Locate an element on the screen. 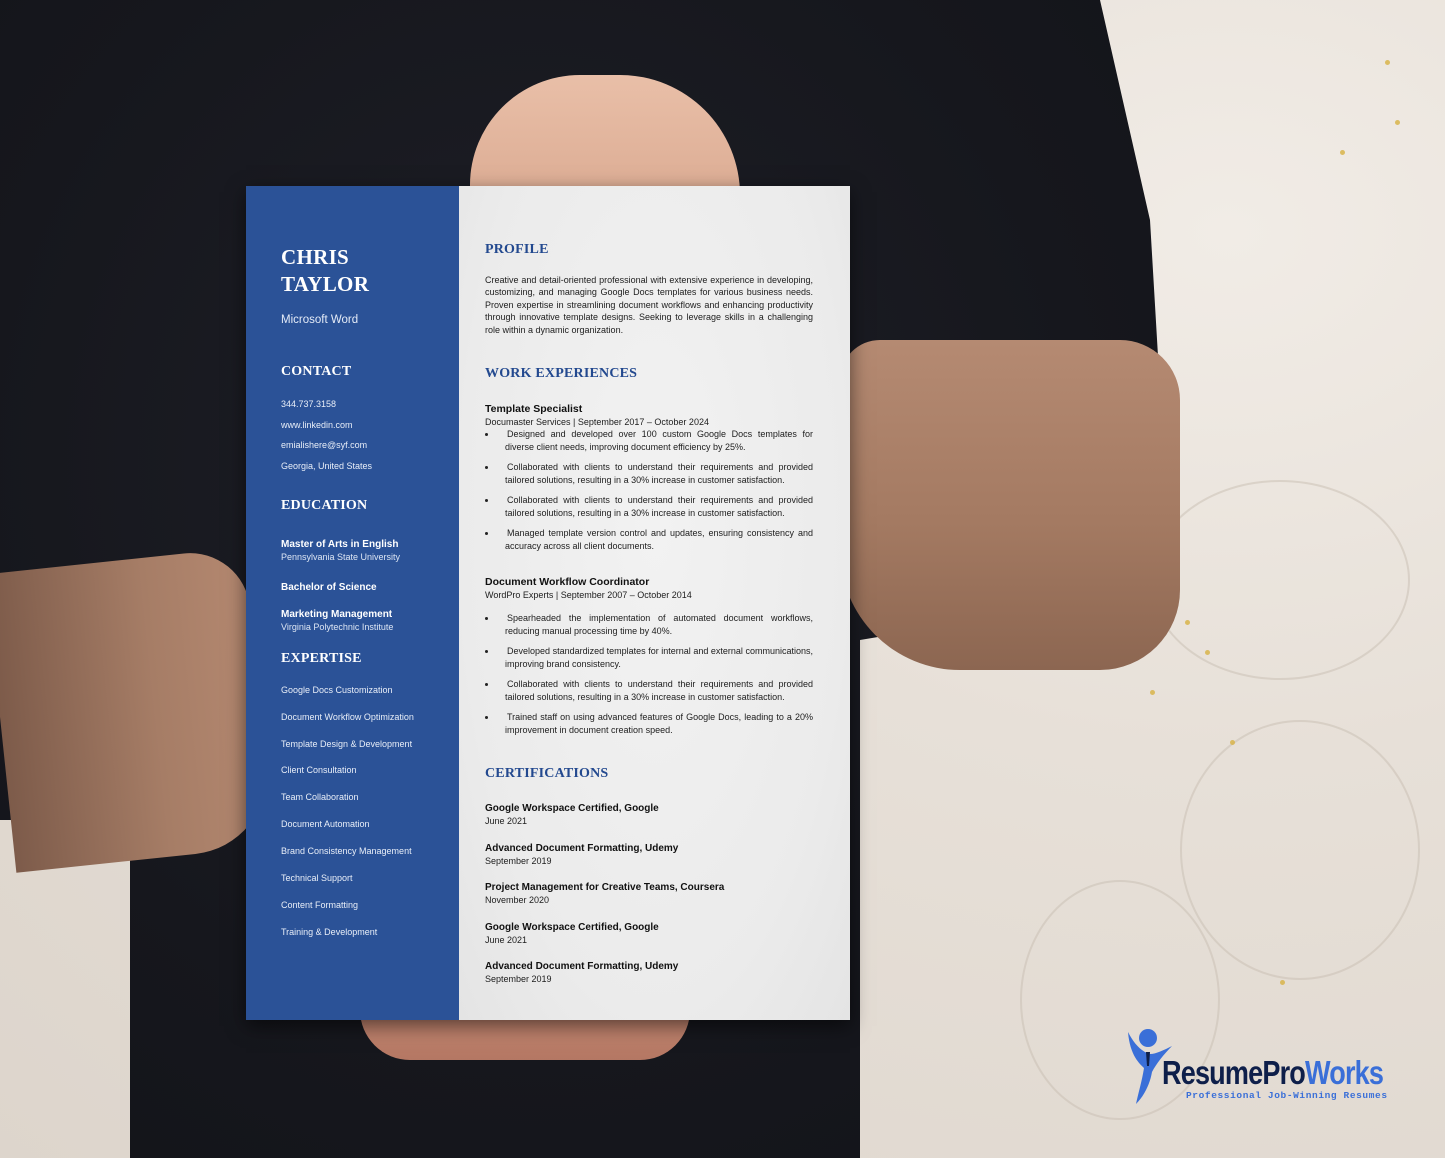  expertise-item: Team Collaboration is located at coordinates (320, 797).